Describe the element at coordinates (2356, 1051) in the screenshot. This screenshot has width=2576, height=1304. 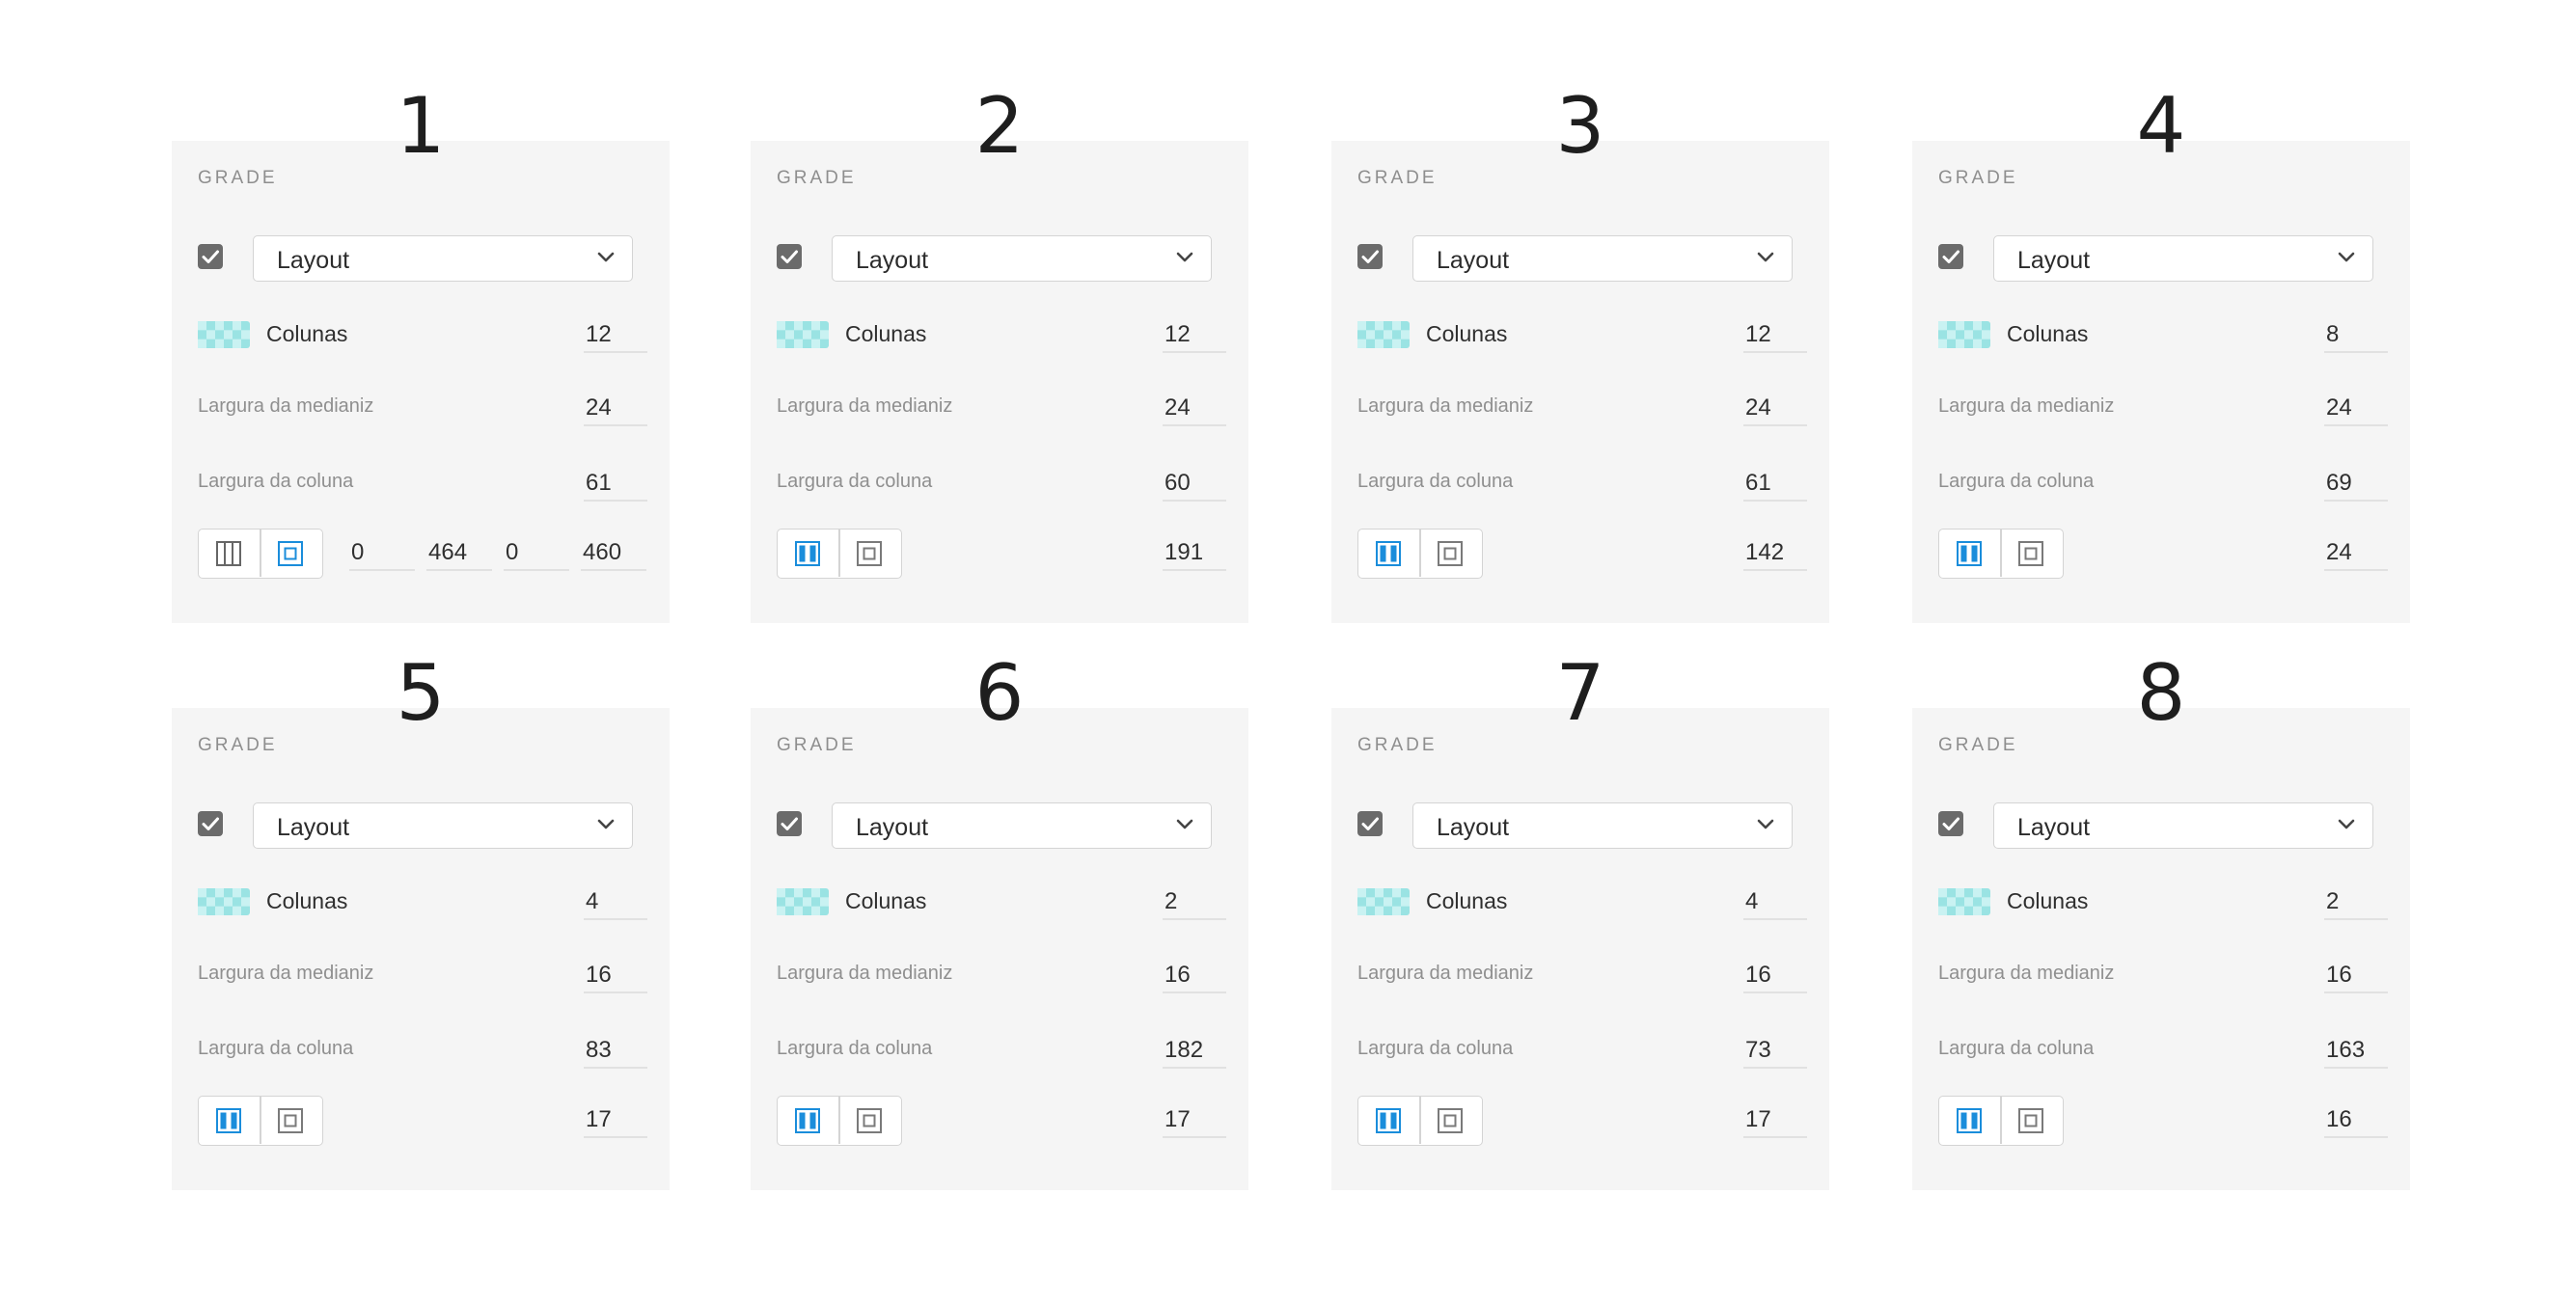
I see `column-width-input: 163` at that location.